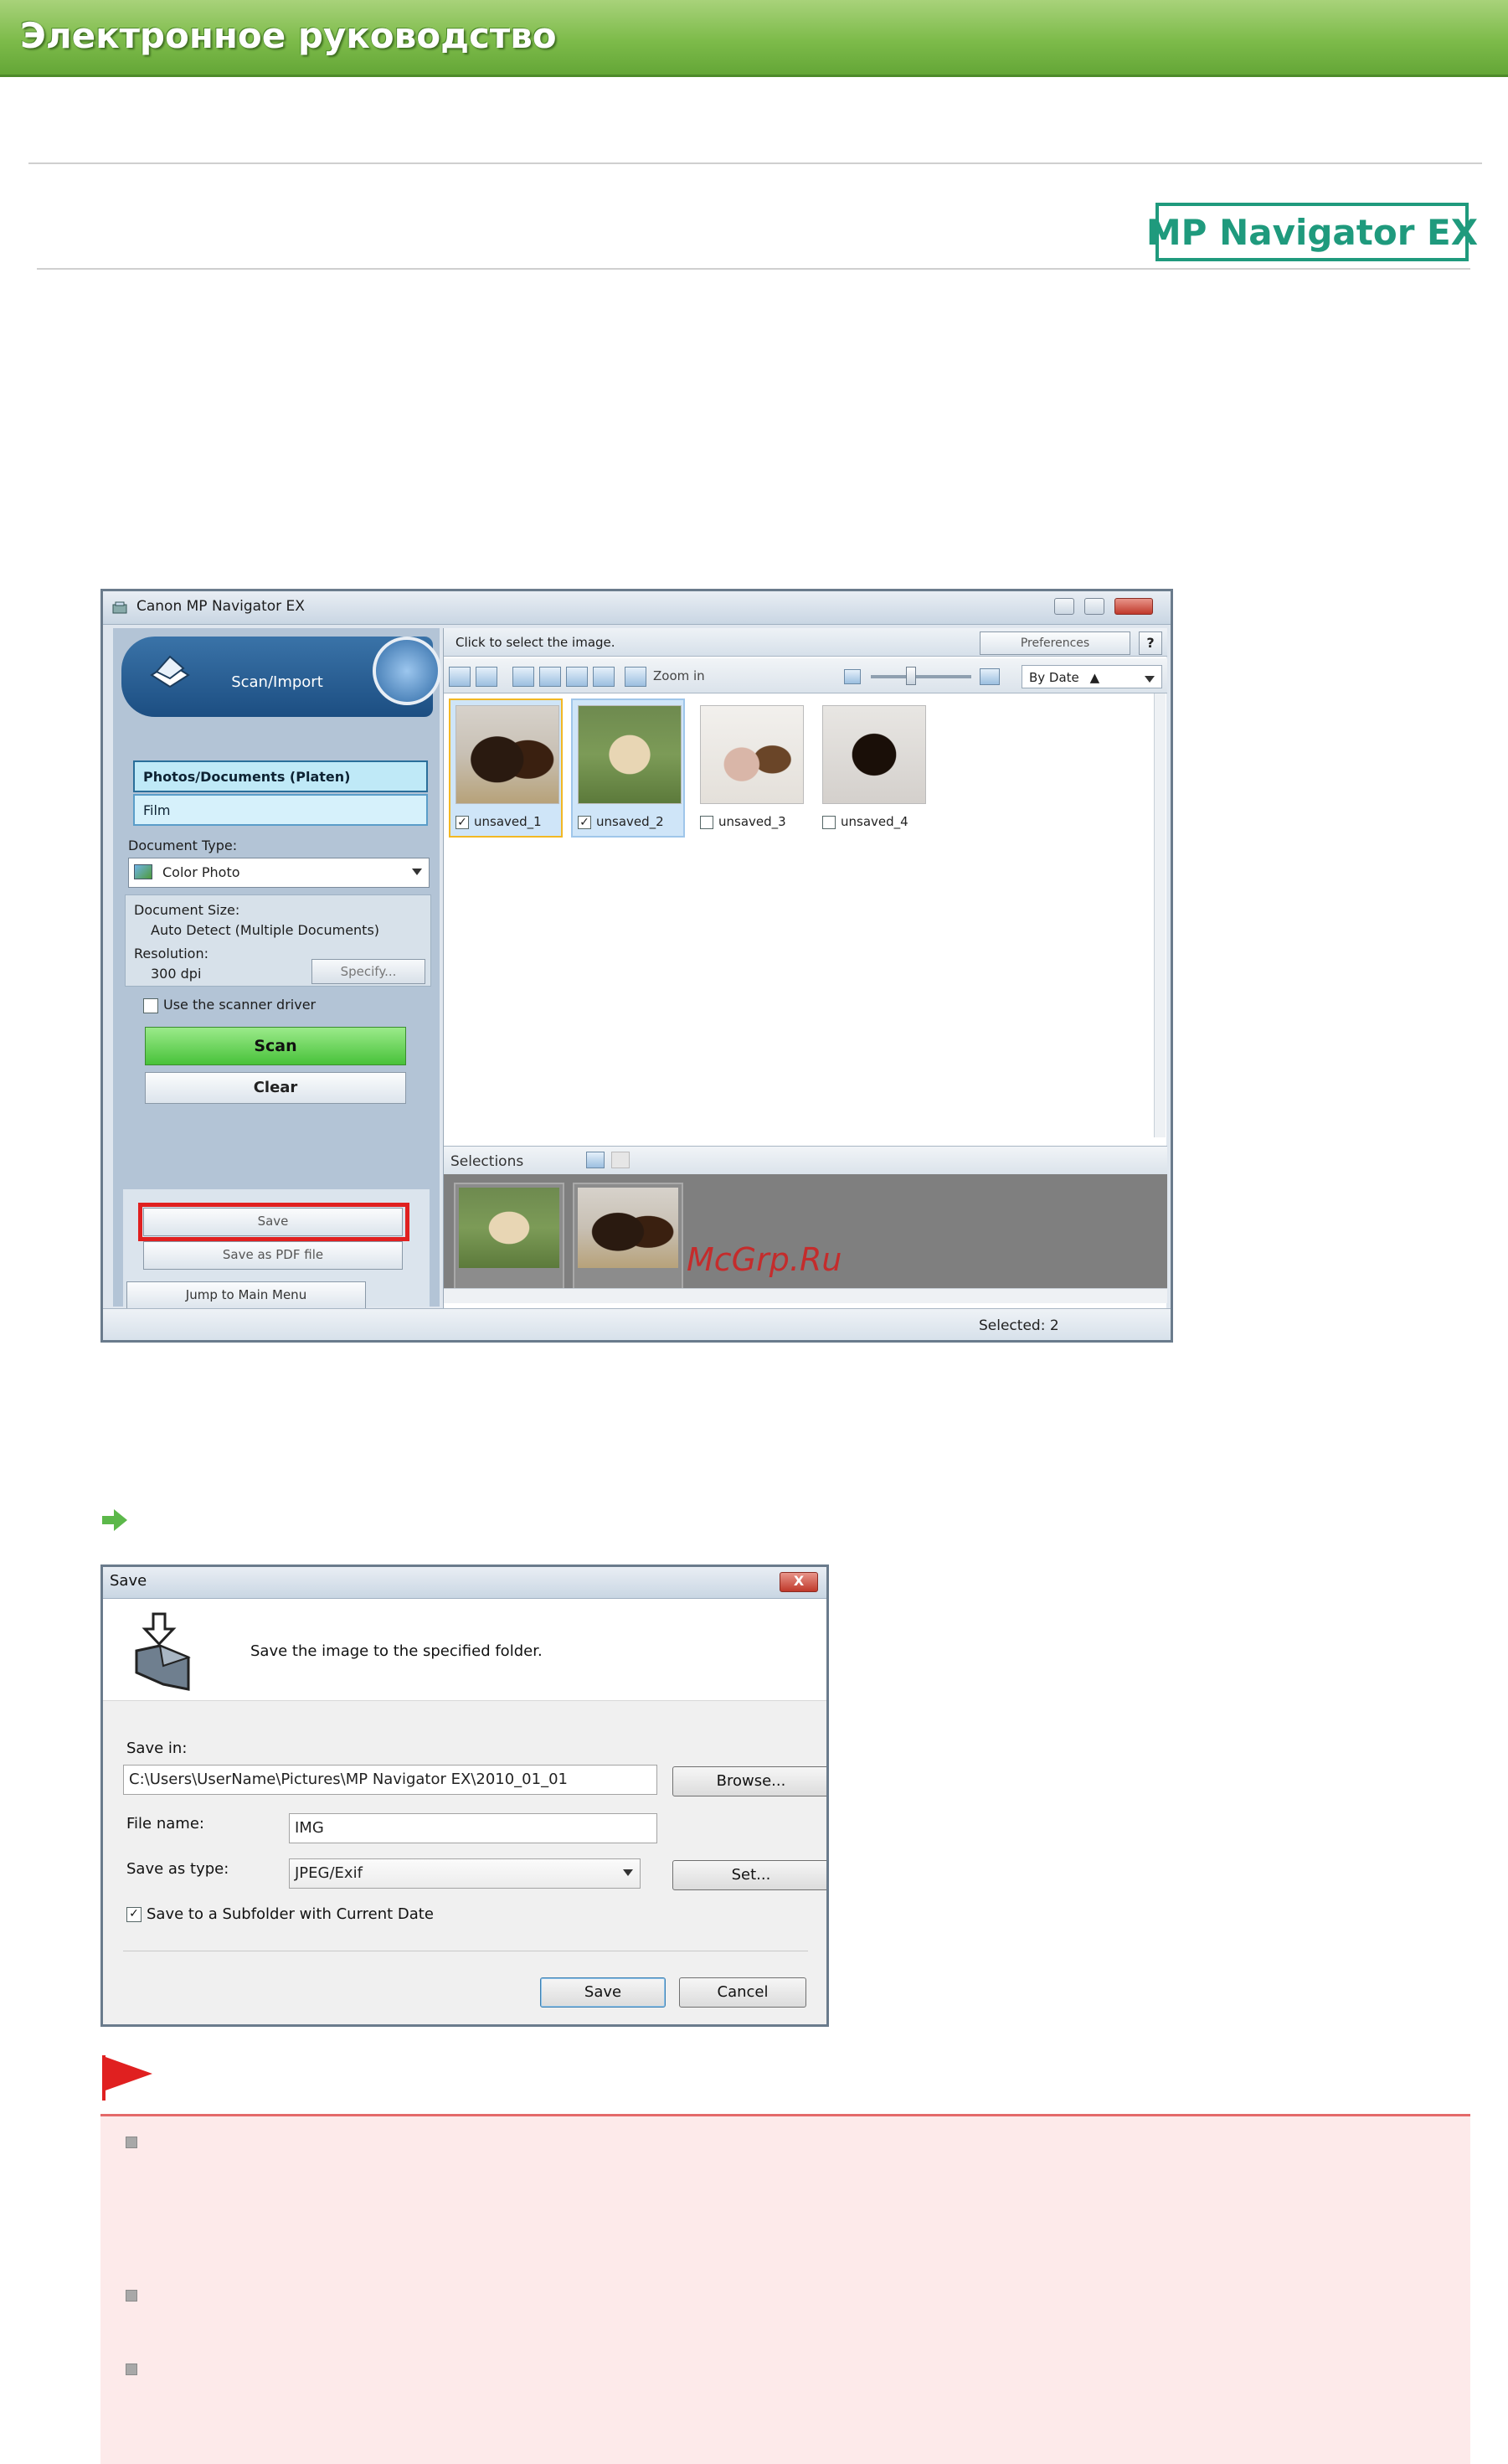  I want to click on thumbnail-item: ✓ unsaved_2, so click(628, 768).